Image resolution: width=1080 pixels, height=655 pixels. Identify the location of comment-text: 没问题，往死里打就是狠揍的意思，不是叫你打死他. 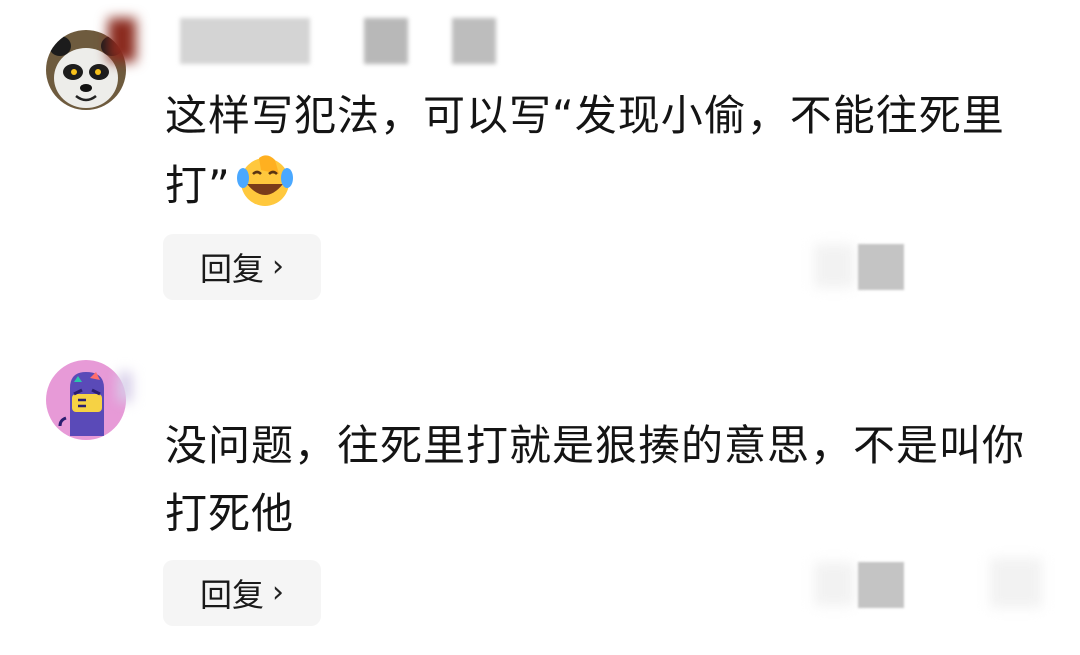
(595, 479).